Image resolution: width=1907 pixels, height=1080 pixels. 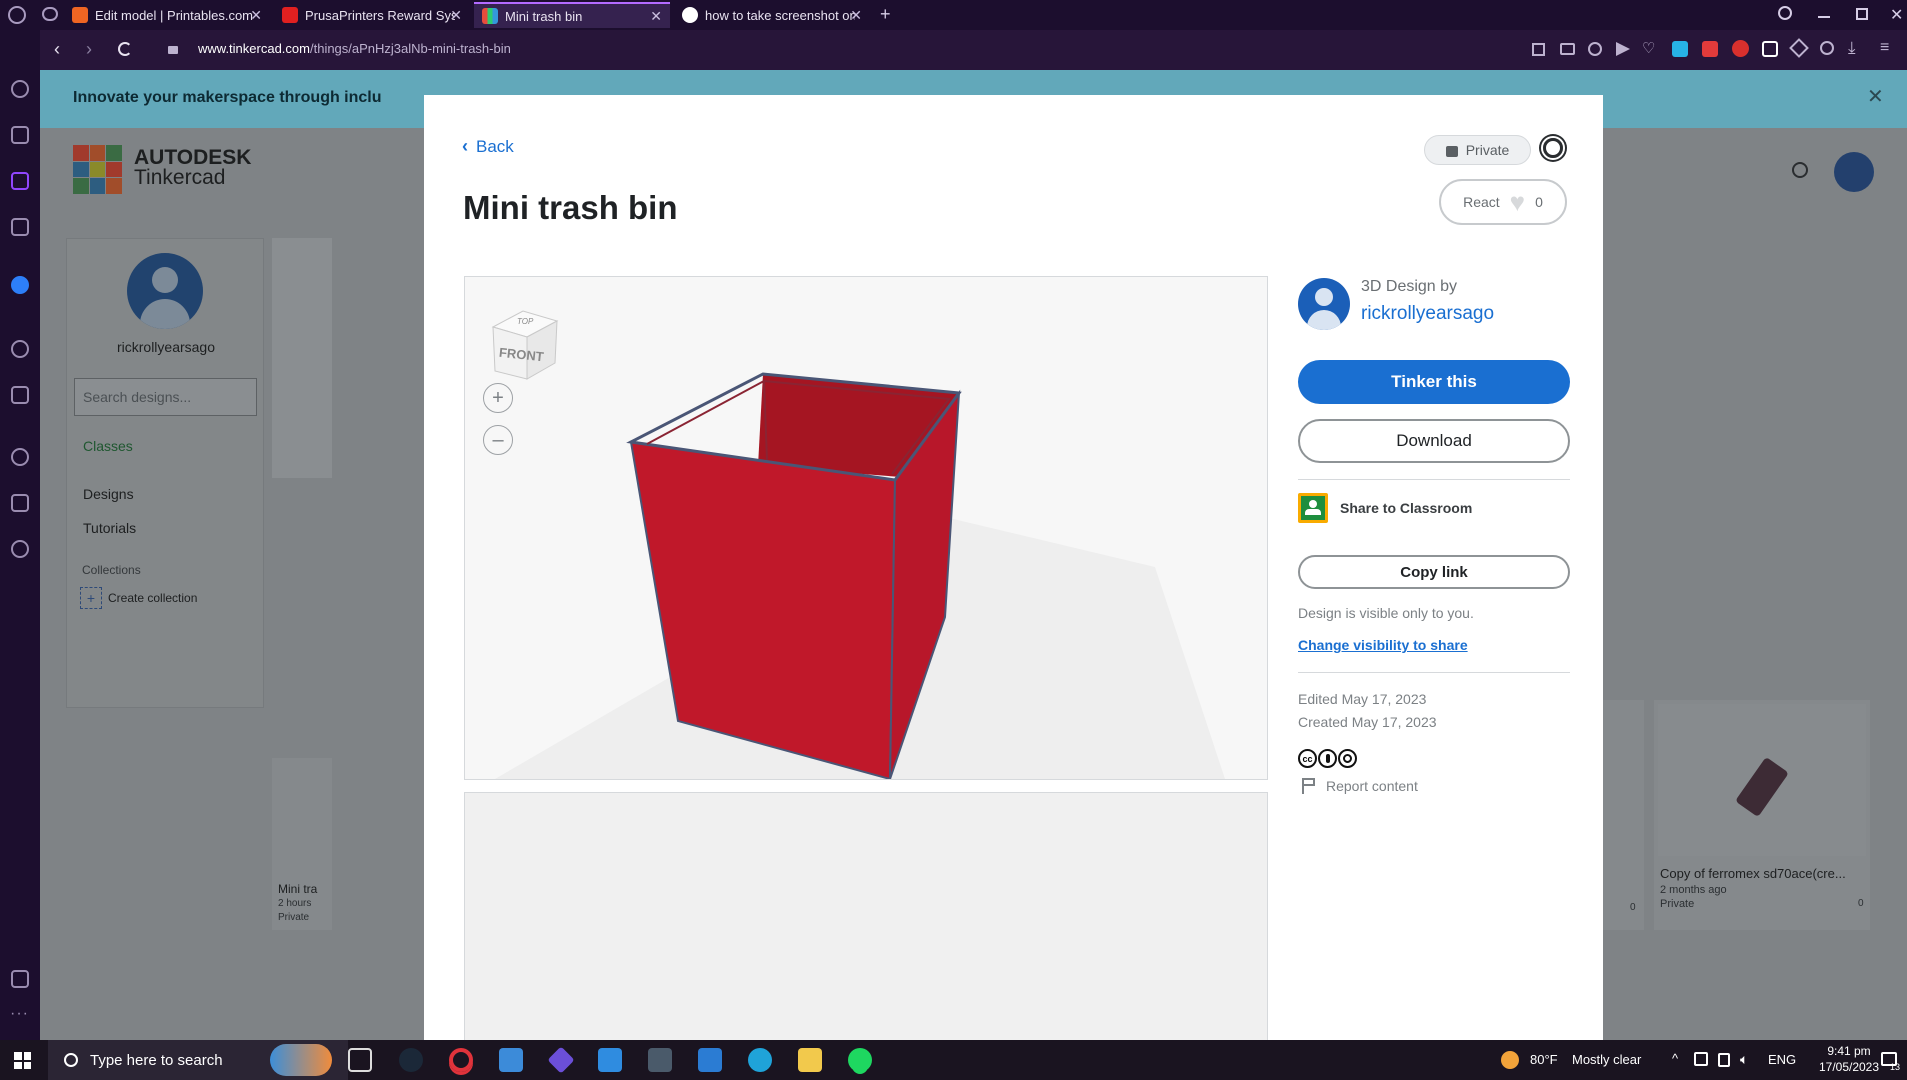 I want to click on copy-link-button: Copy link, so click(x=1434, y=572).